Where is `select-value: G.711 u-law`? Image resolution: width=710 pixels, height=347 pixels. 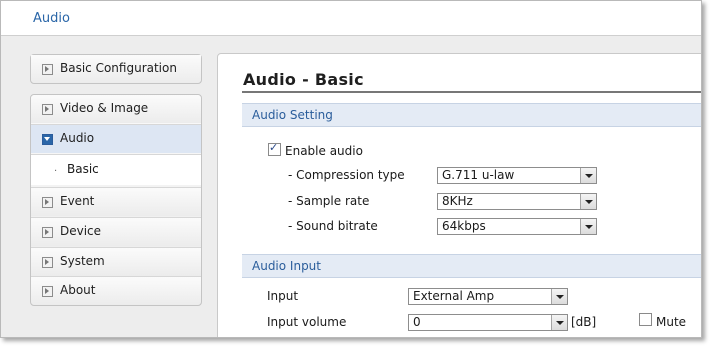
select-value: G.711 u-law is located at coordinates (478, 175).